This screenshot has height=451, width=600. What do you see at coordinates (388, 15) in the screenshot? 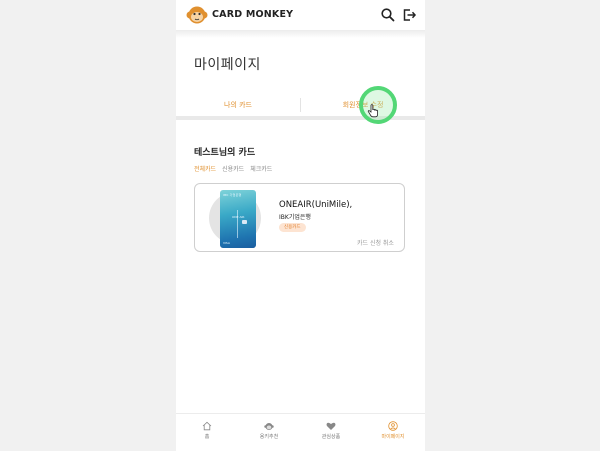
I see `search-icon` at bounding box center [388, 15].